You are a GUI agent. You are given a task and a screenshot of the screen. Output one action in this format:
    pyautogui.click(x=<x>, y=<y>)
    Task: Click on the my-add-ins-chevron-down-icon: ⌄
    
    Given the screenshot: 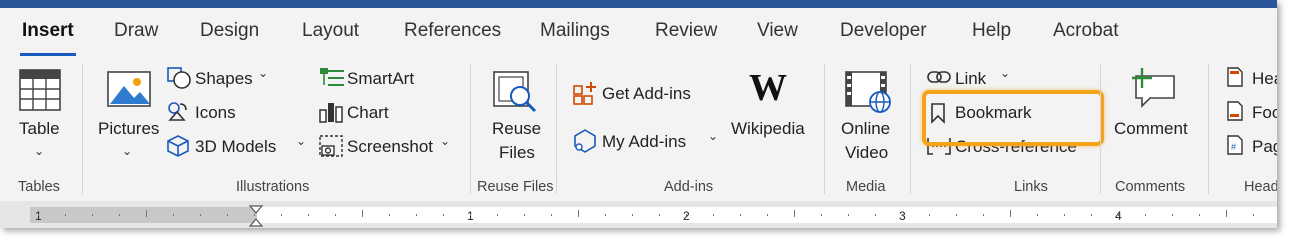 What is the action you would take?
    pyautogui.click(x=713, y=136)
    